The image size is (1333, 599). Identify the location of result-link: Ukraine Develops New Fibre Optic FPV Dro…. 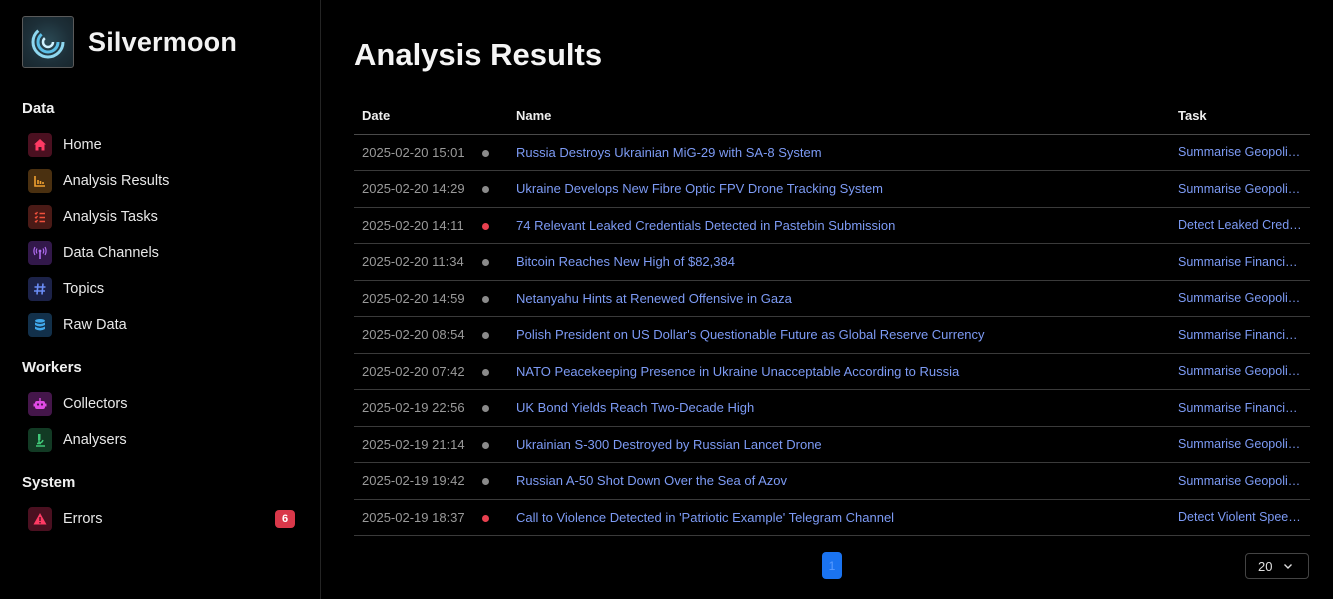
(699, 188).